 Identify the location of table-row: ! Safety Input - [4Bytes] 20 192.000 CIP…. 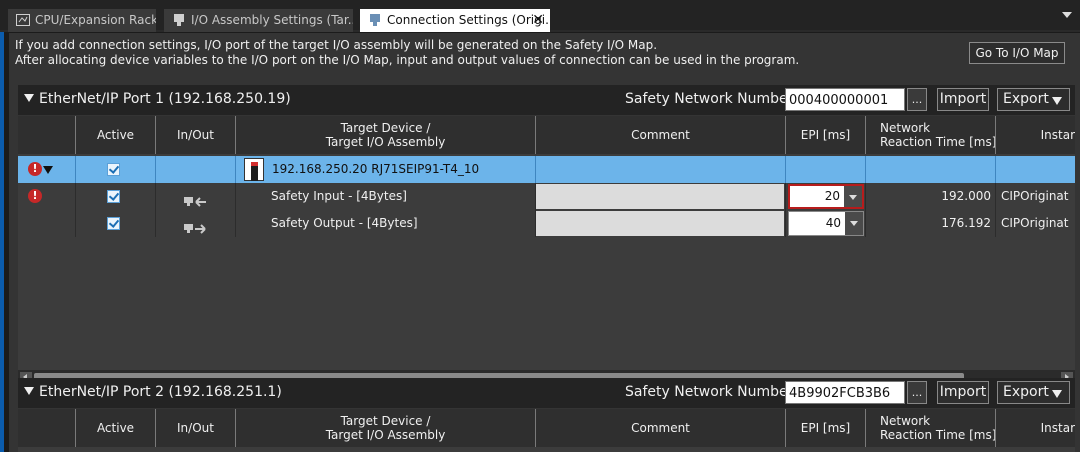
(546, 196).